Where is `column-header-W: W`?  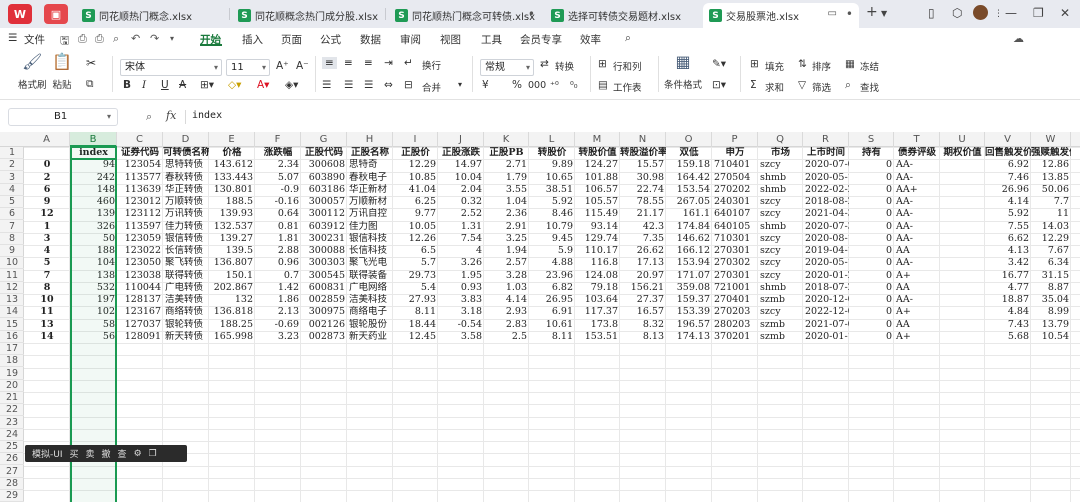 column-header-W: W is located at coordinates (1051, 139).